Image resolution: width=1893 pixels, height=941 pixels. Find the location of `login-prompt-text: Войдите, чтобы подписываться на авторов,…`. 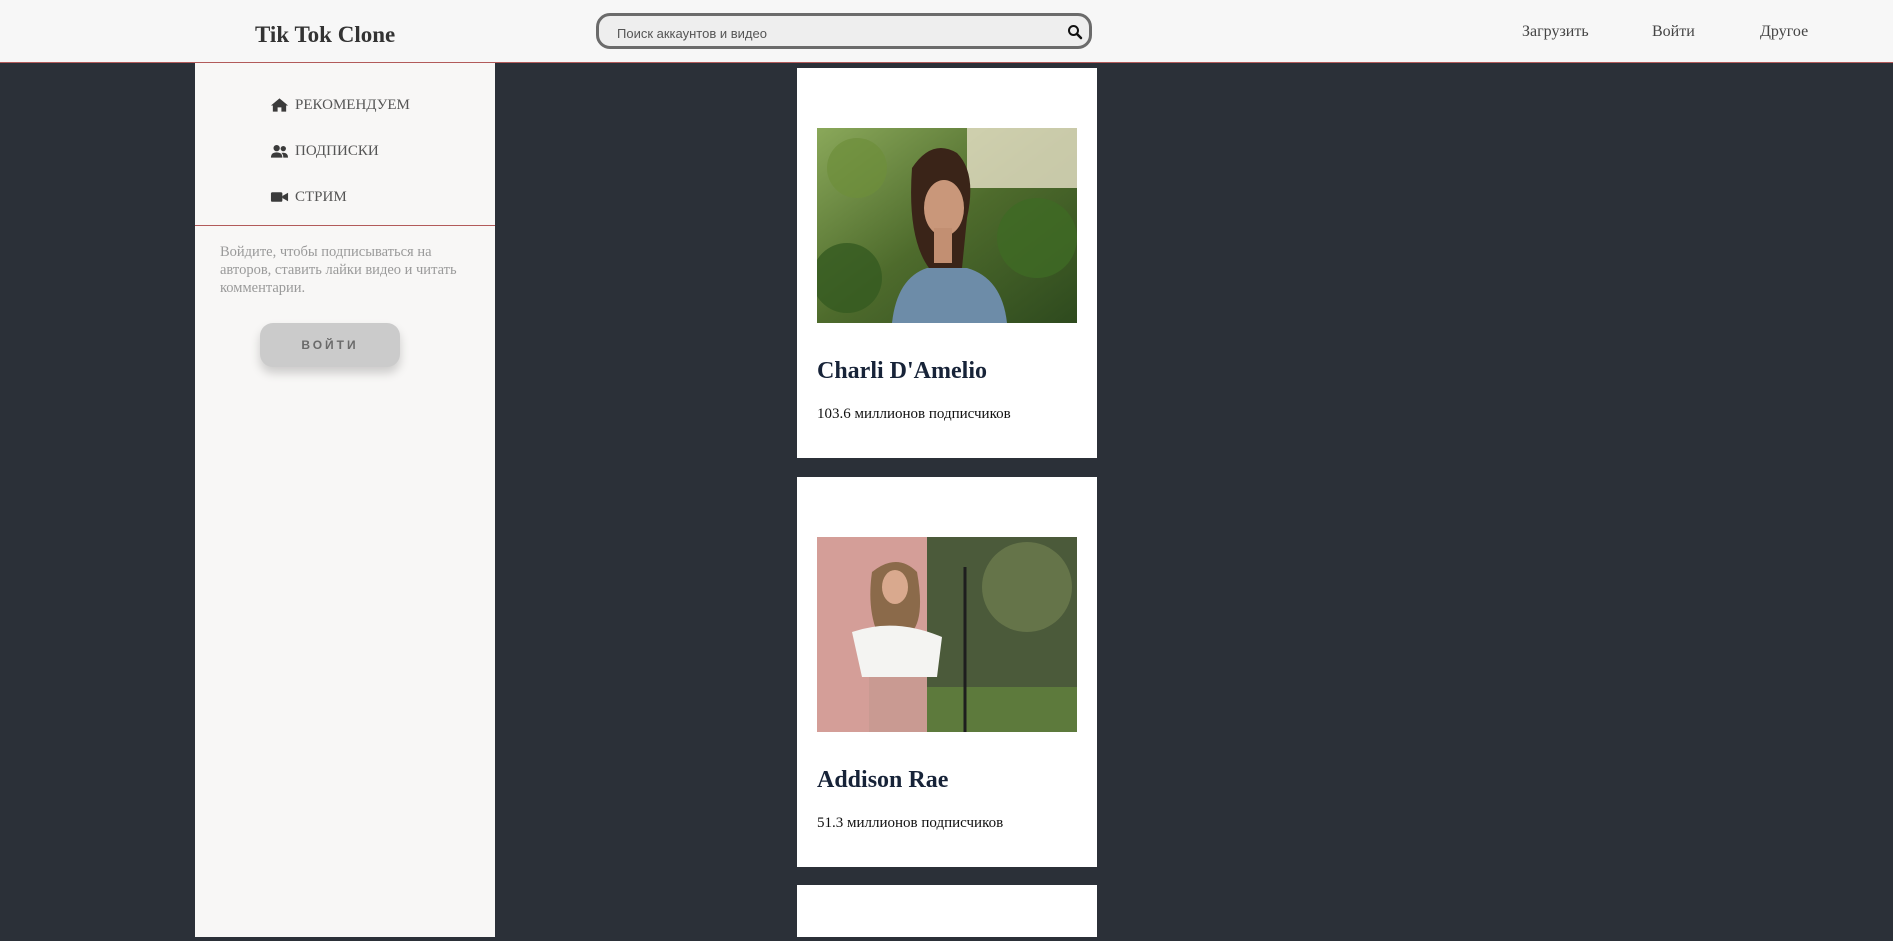

login-prompt-text: Войдите, чтобы подписываться на авторов,… is located at coordinates (338, 270).